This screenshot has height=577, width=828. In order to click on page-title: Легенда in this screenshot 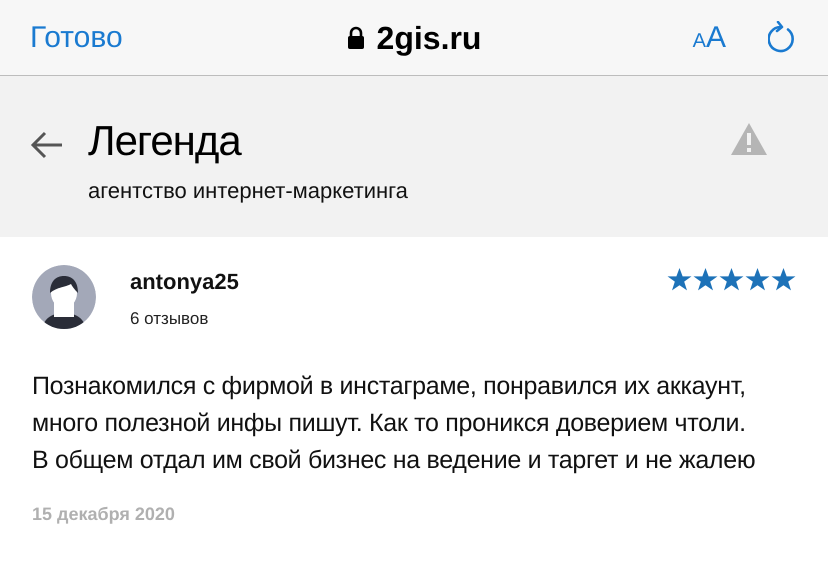, I will do `click(165, 141)`.